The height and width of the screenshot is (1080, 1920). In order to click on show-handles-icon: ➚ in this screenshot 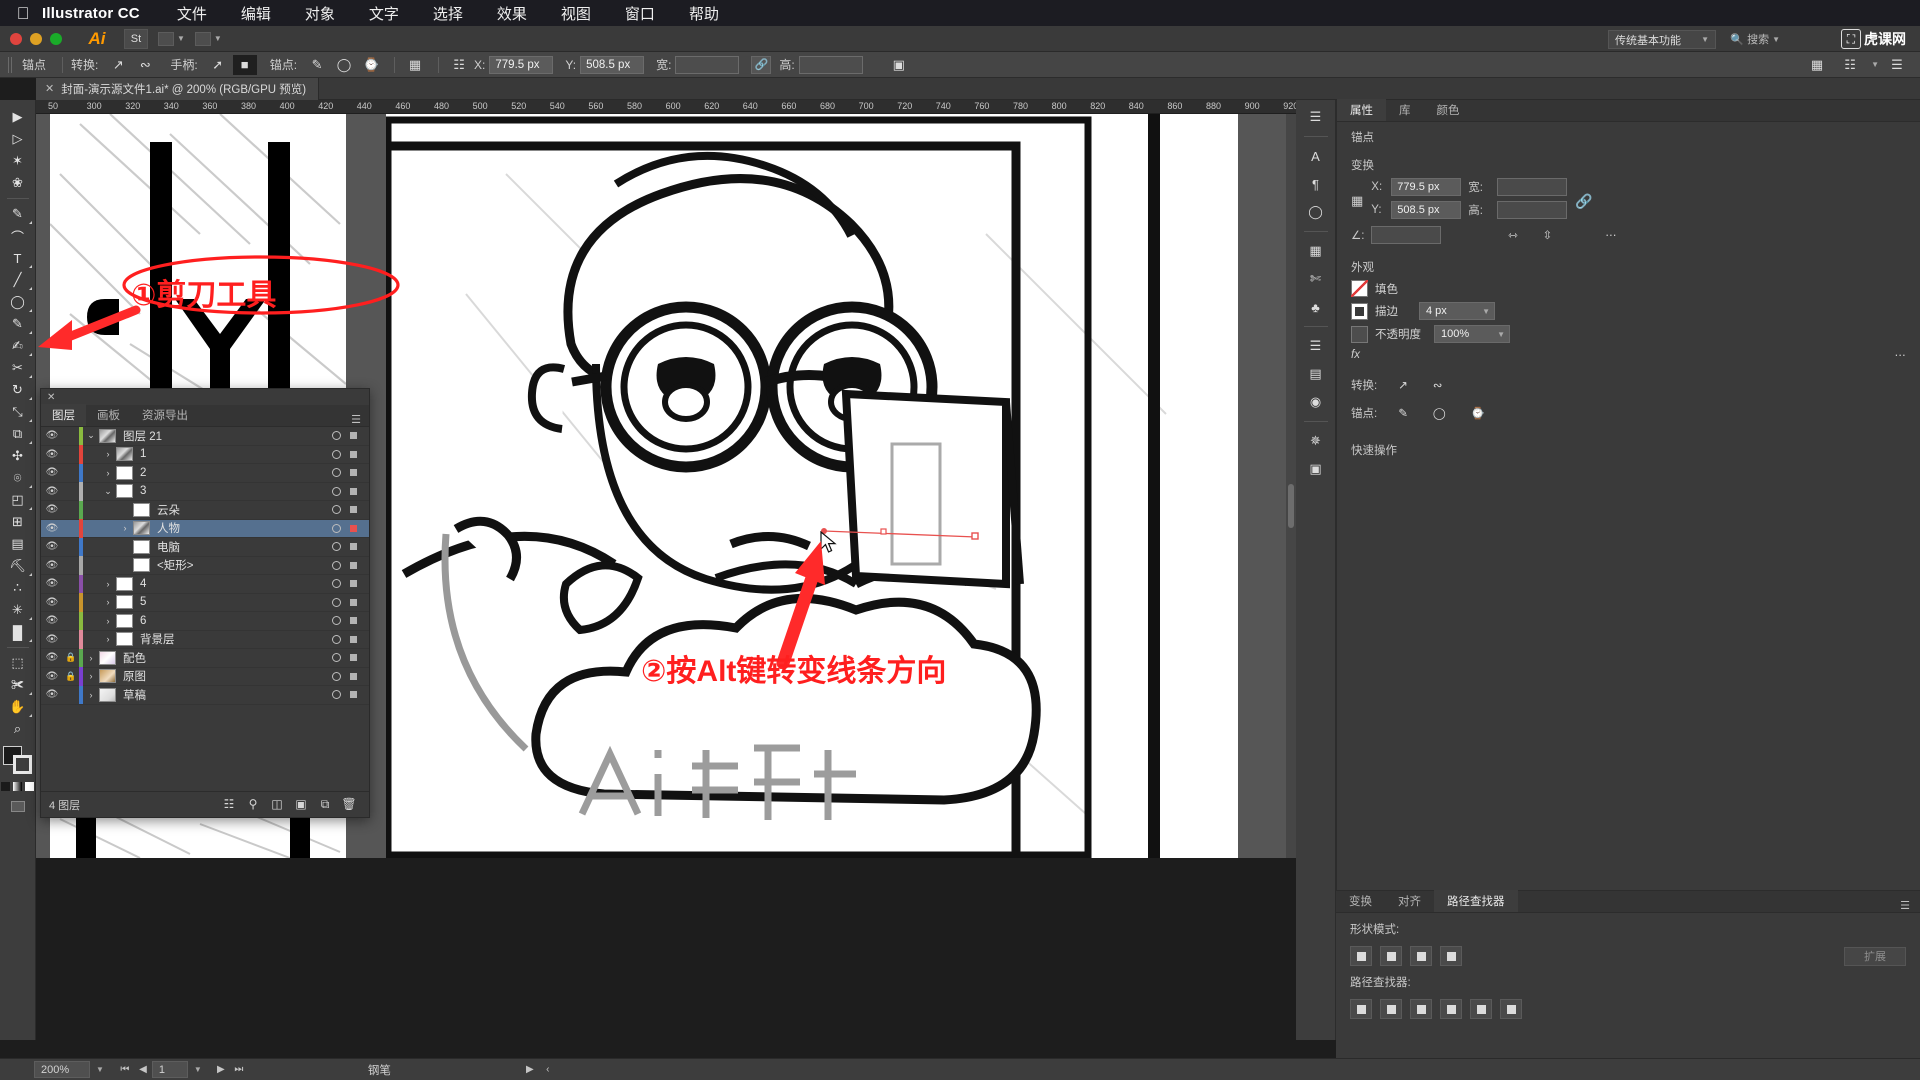, I will do `click(218, 65)`.